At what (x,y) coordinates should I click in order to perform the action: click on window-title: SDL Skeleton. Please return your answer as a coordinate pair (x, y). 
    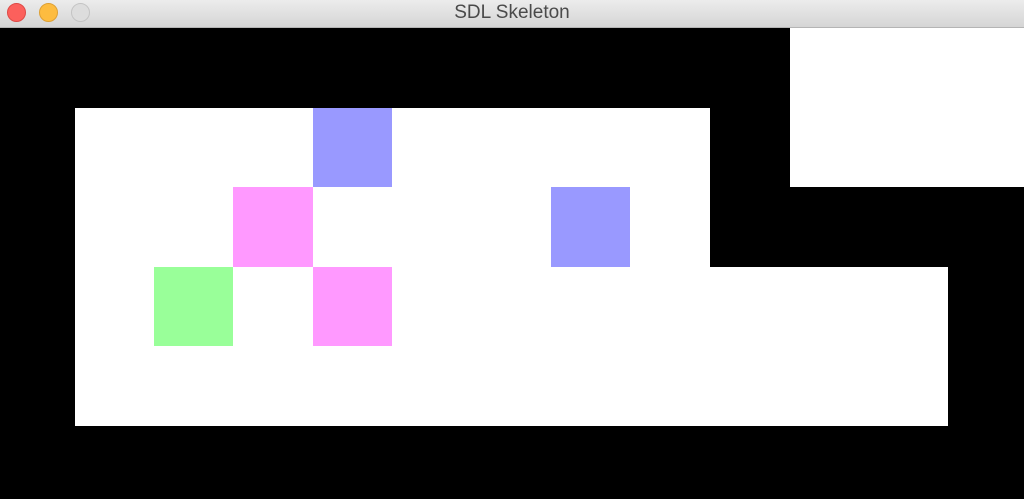
    Looking at the image, I should click on (512, 12).